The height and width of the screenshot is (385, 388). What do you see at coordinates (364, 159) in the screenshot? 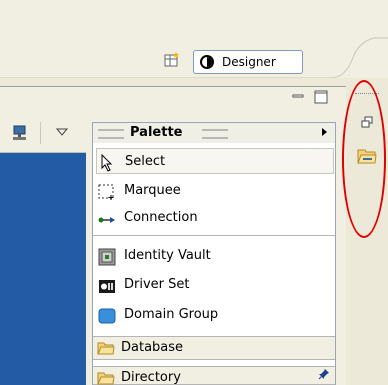
I see `highlight-oval` at bounding box center [364, 159].